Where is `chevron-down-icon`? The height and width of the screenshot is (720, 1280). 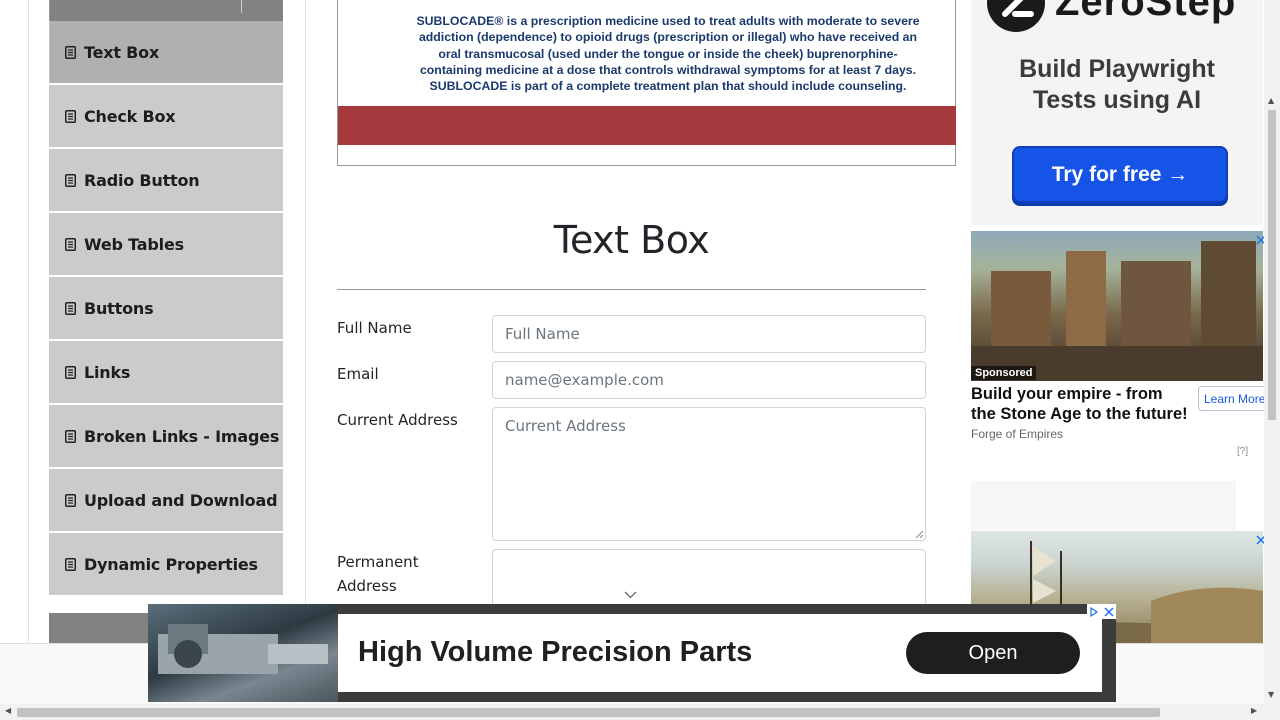
chevron-down-icon is located at coordinates (630, 595).